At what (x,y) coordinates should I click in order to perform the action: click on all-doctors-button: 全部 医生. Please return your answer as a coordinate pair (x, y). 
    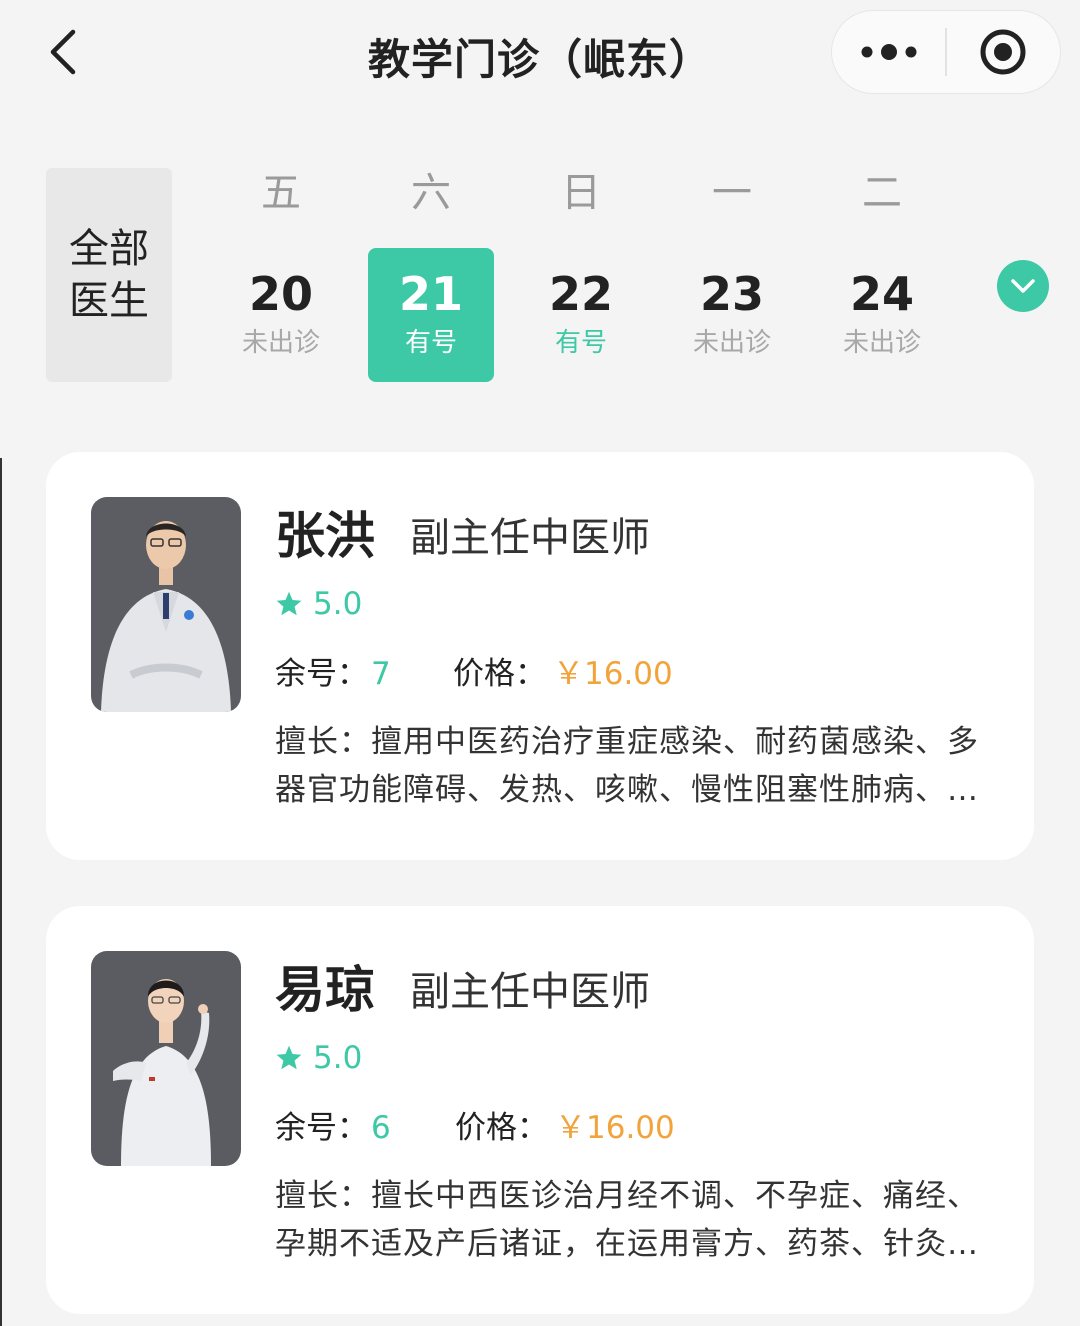
    Looking at the image, I should click on (109, 275).